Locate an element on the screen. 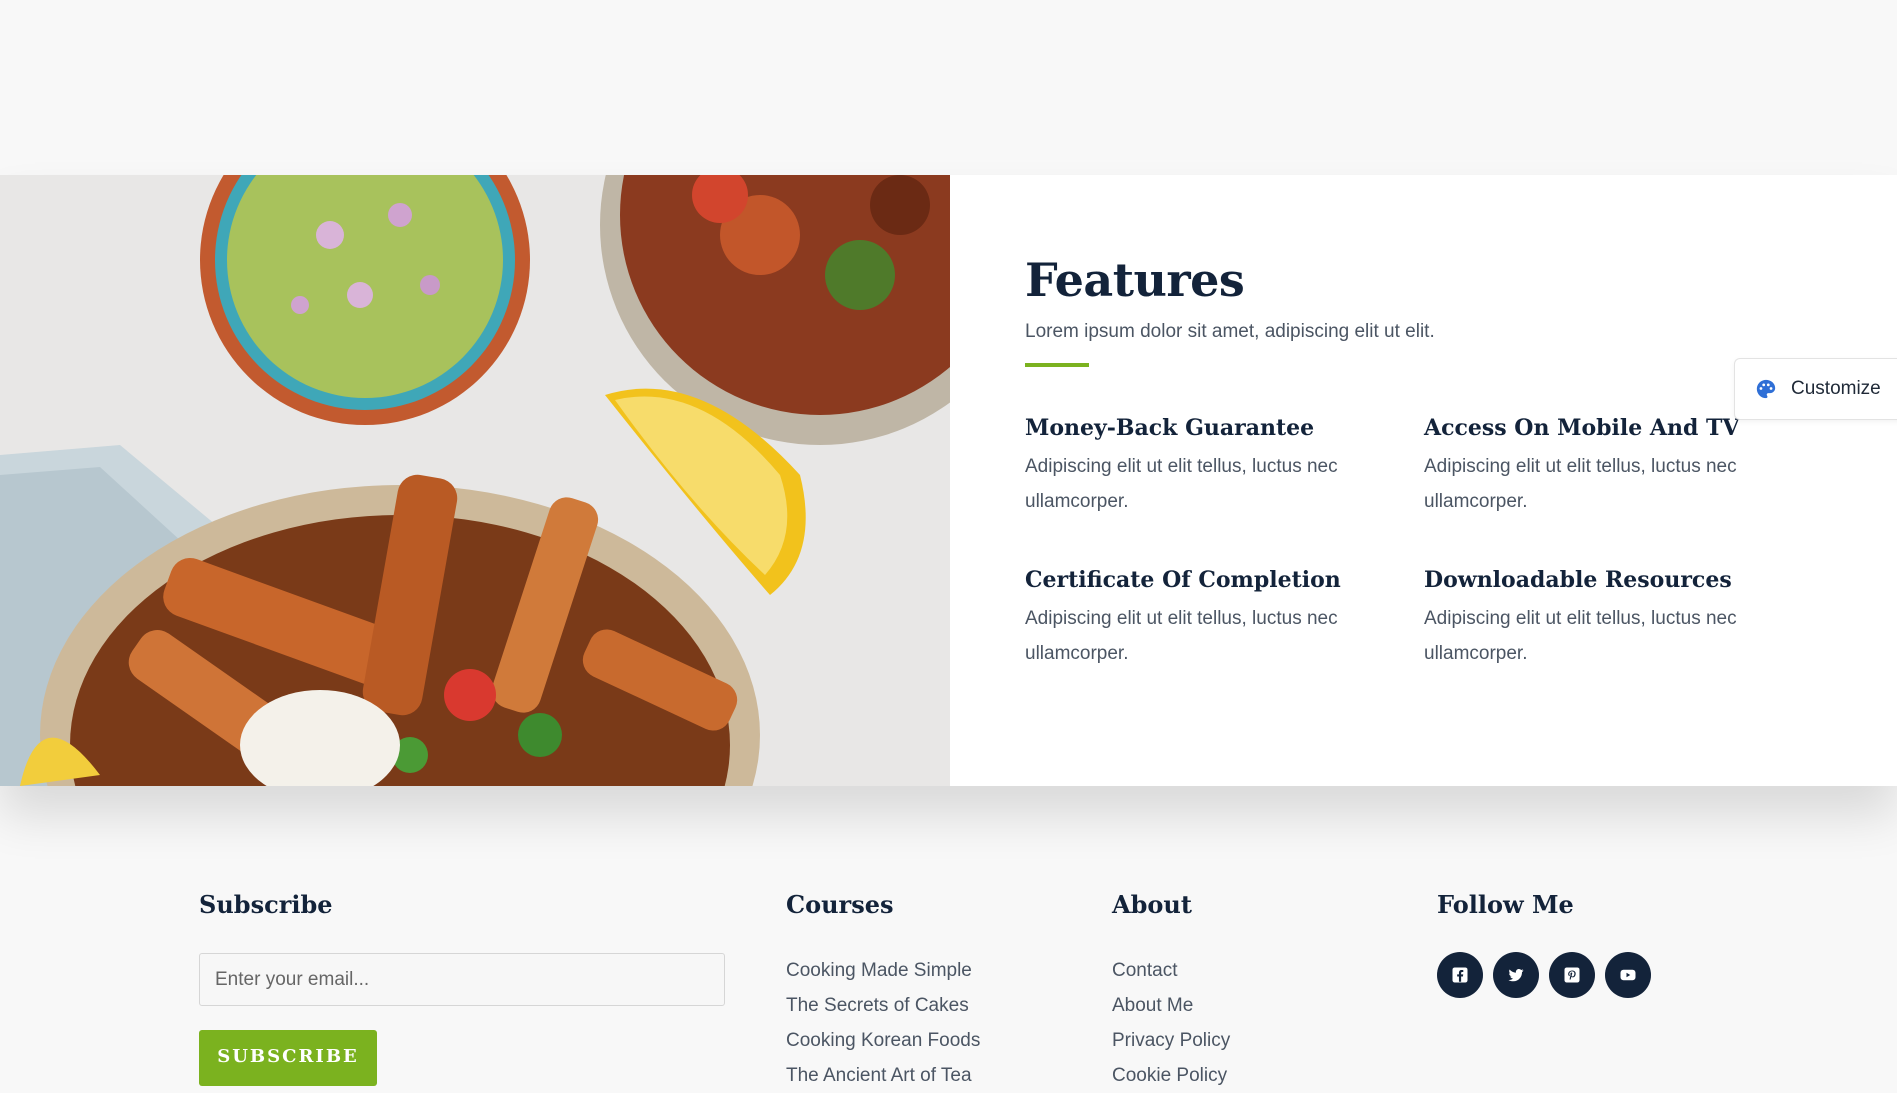 The image size is (1897, 1093). about-heading: About is located at coordinates (1152, 904).